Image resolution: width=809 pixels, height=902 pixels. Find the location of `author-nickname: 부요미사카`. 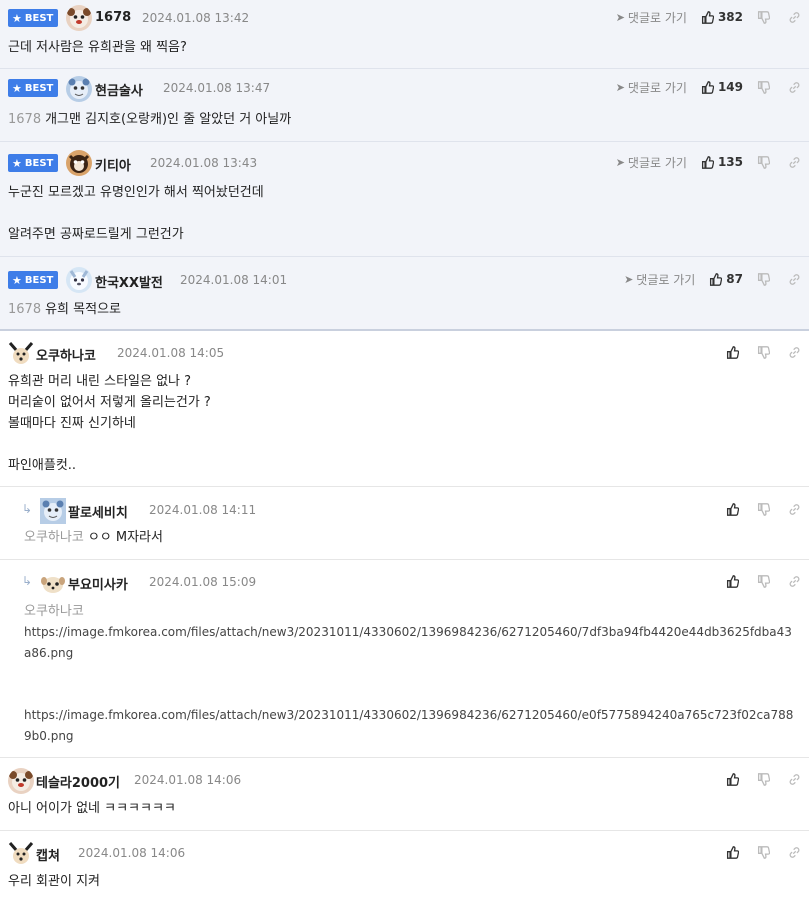

author-nickname: 부요미사카 is located at coordinates (98, 583).